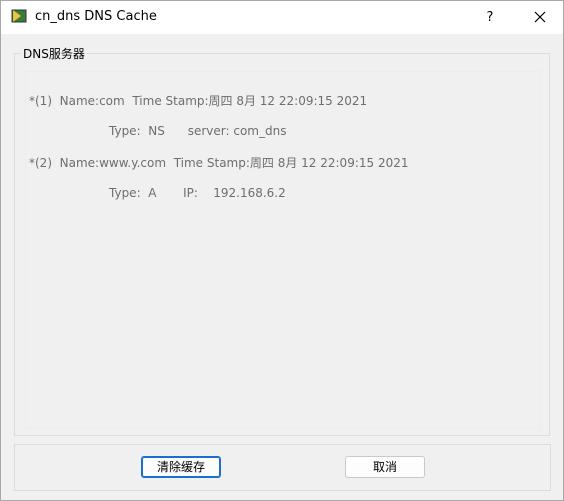 This screenshot has width=564, height=501. Describe the element at coordinates (385, 467) in the screenshot. I see `cancel-button: 取消` at that location.